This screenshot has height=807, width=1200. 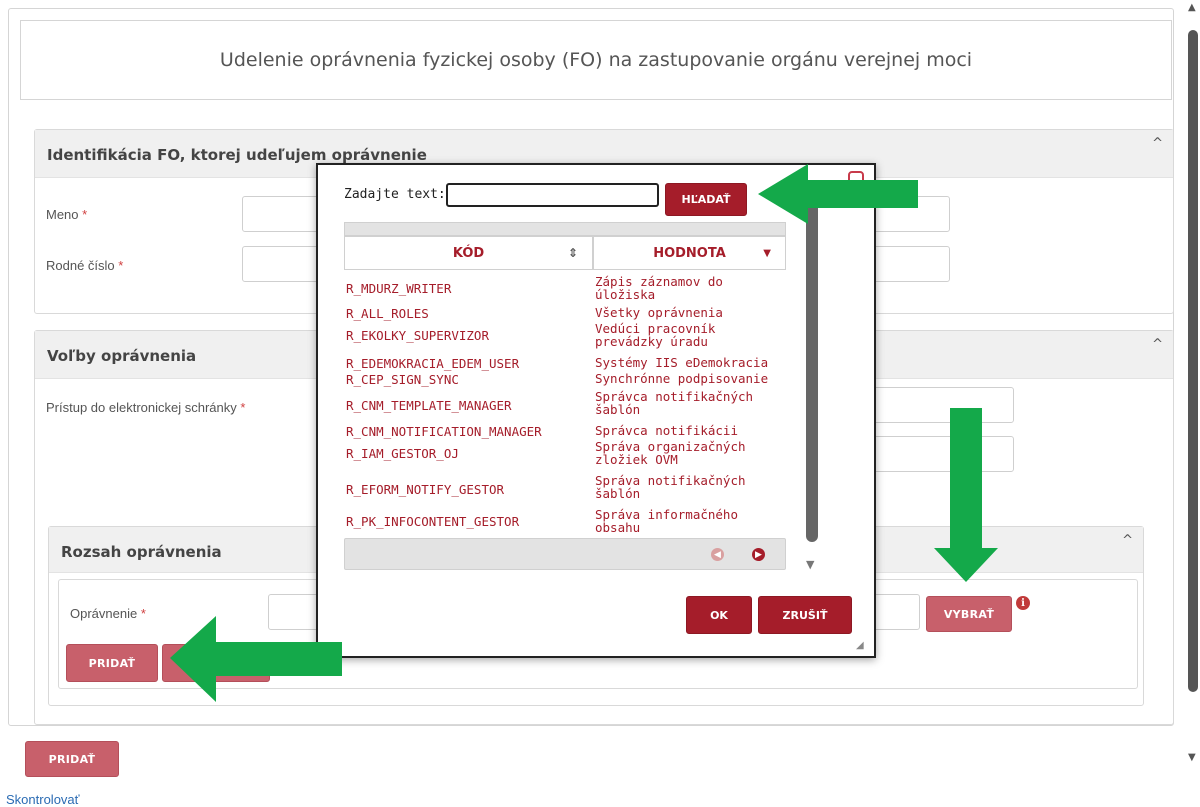 I want to click on table-row-value: Synchrónne podpisovanie, so click(x=692, y=378).